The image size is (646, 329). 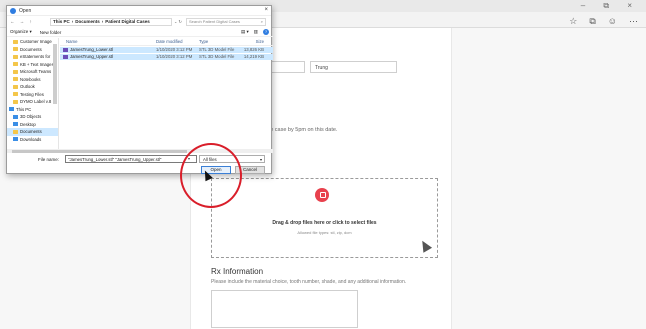 What do you see at coordinates (32, 125) in the screenshot?
I see `nav-item: Desktop` at bounding box center [32, 125].